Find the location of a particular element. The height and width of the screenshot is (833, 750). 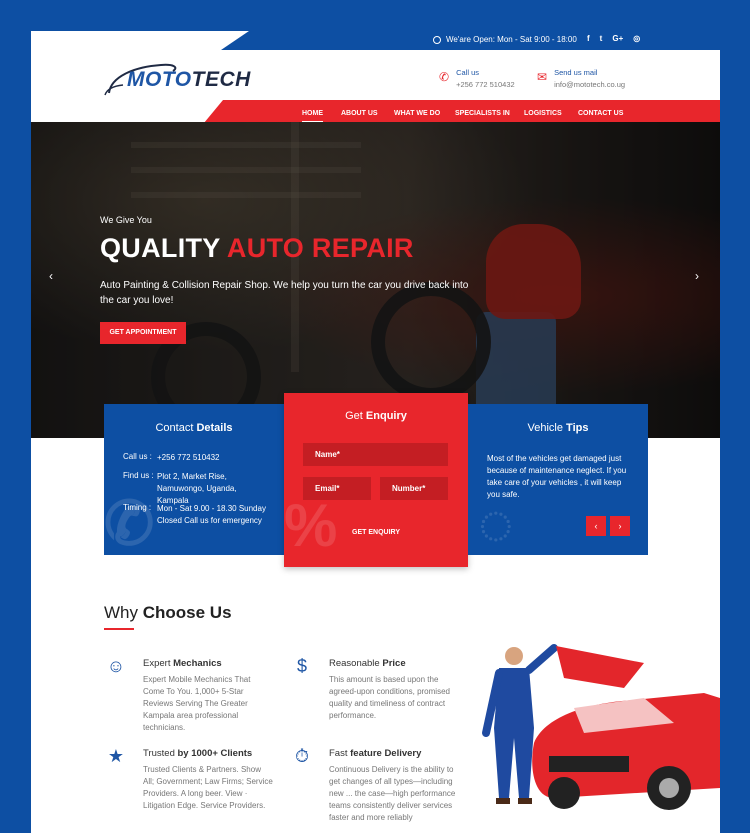

get-enquiry-button: GET ENQUIRY is located at coordinates (376, 532).